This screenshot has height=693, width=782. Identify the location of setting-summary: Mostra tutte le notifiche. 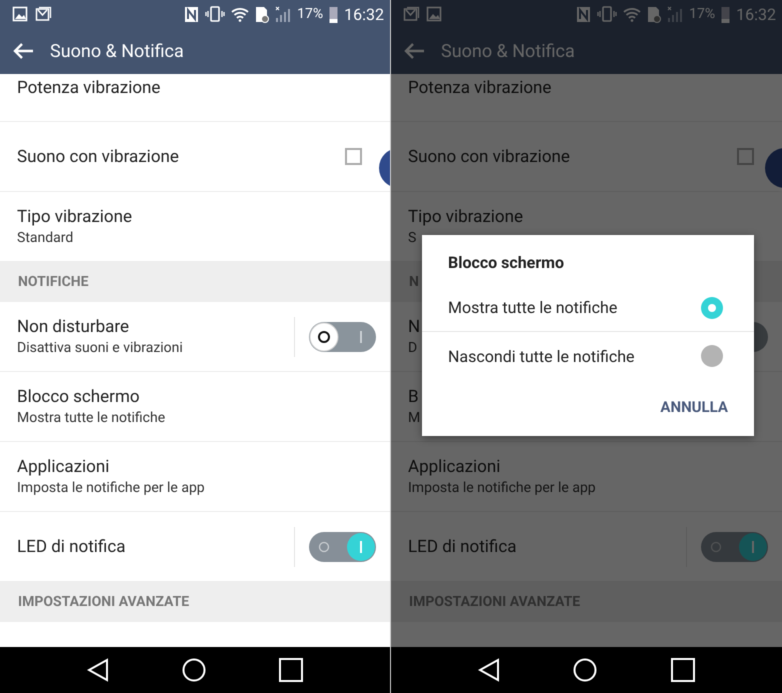
(91, 418).